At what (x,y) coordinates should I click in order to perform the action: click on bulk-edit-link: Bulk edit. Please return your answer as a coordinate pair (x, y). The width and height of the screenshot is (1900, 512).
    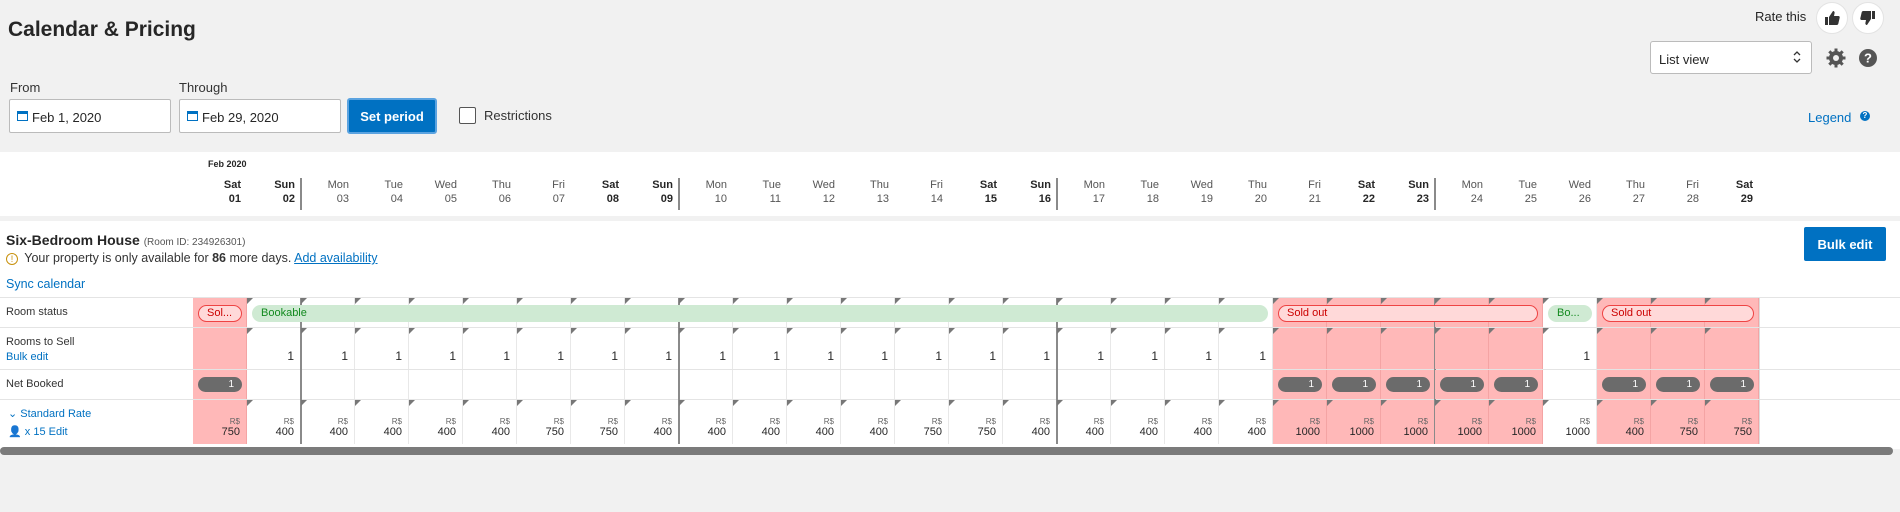
    Looking at the image, I should click on (27, 357).